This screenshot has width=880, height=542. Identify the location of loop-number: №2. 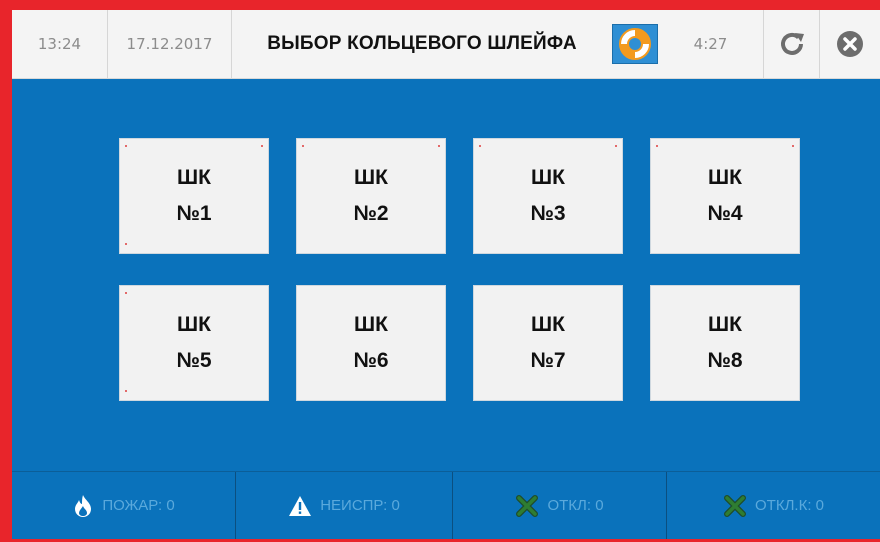
(371, 213).